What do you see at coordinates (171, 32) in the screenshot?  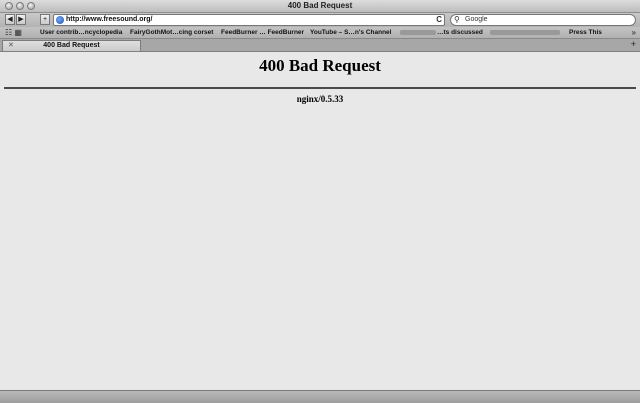 I see `bookmark-item: FairyGothMot…cing corset` at bounding box center [171, 32].